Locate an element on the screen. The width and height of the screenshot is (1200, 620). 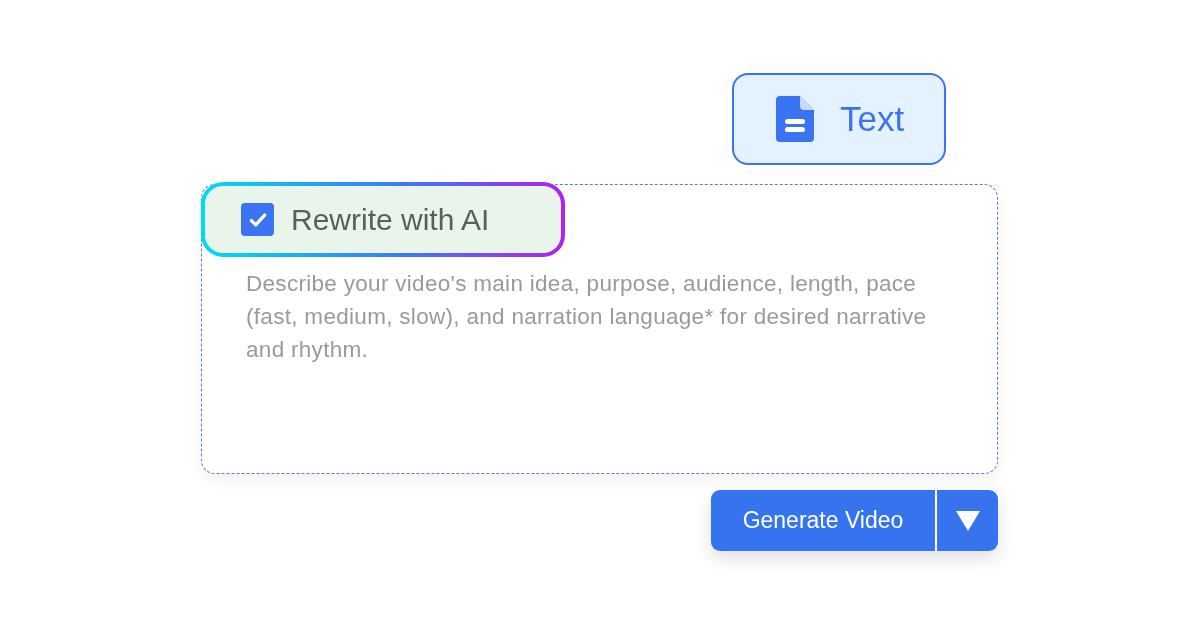
caret-icon is located at coordinates (967, 520).